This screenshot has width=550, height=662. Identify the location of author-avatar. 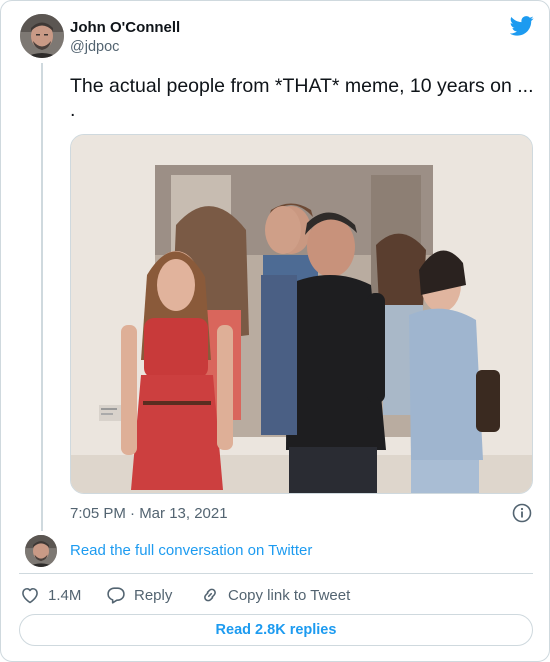
(42, 36).